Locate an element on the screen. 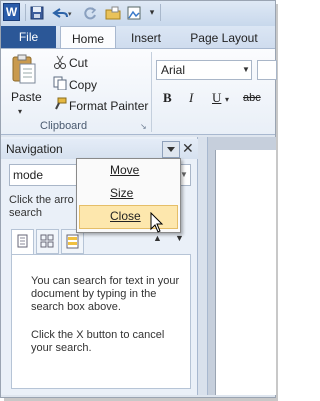  next-result-icon: ▼ is located at coordinates (179, 238).